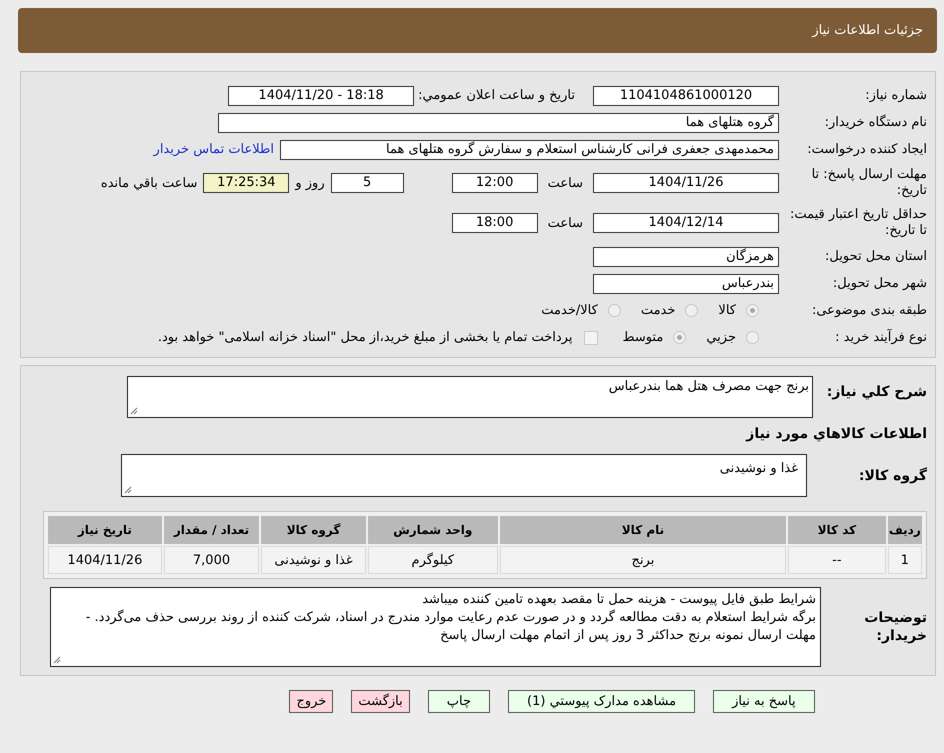 This screenshot has height=753, width=944. I want to click on city-field: بندرعباس, so click(686, 284).